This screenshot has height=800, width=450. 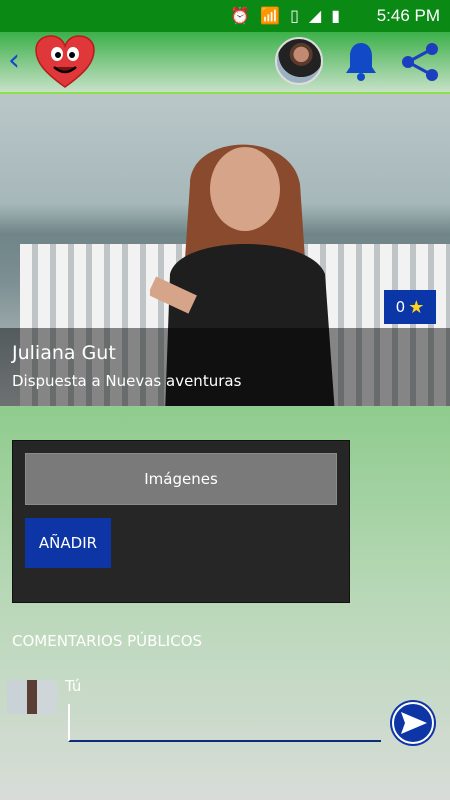 What do you see at coordinates (107, 641) in the screenshot?
I see `comments-title: COMENTARIOS PÚBLICOS` at bounding box center [107, 641].